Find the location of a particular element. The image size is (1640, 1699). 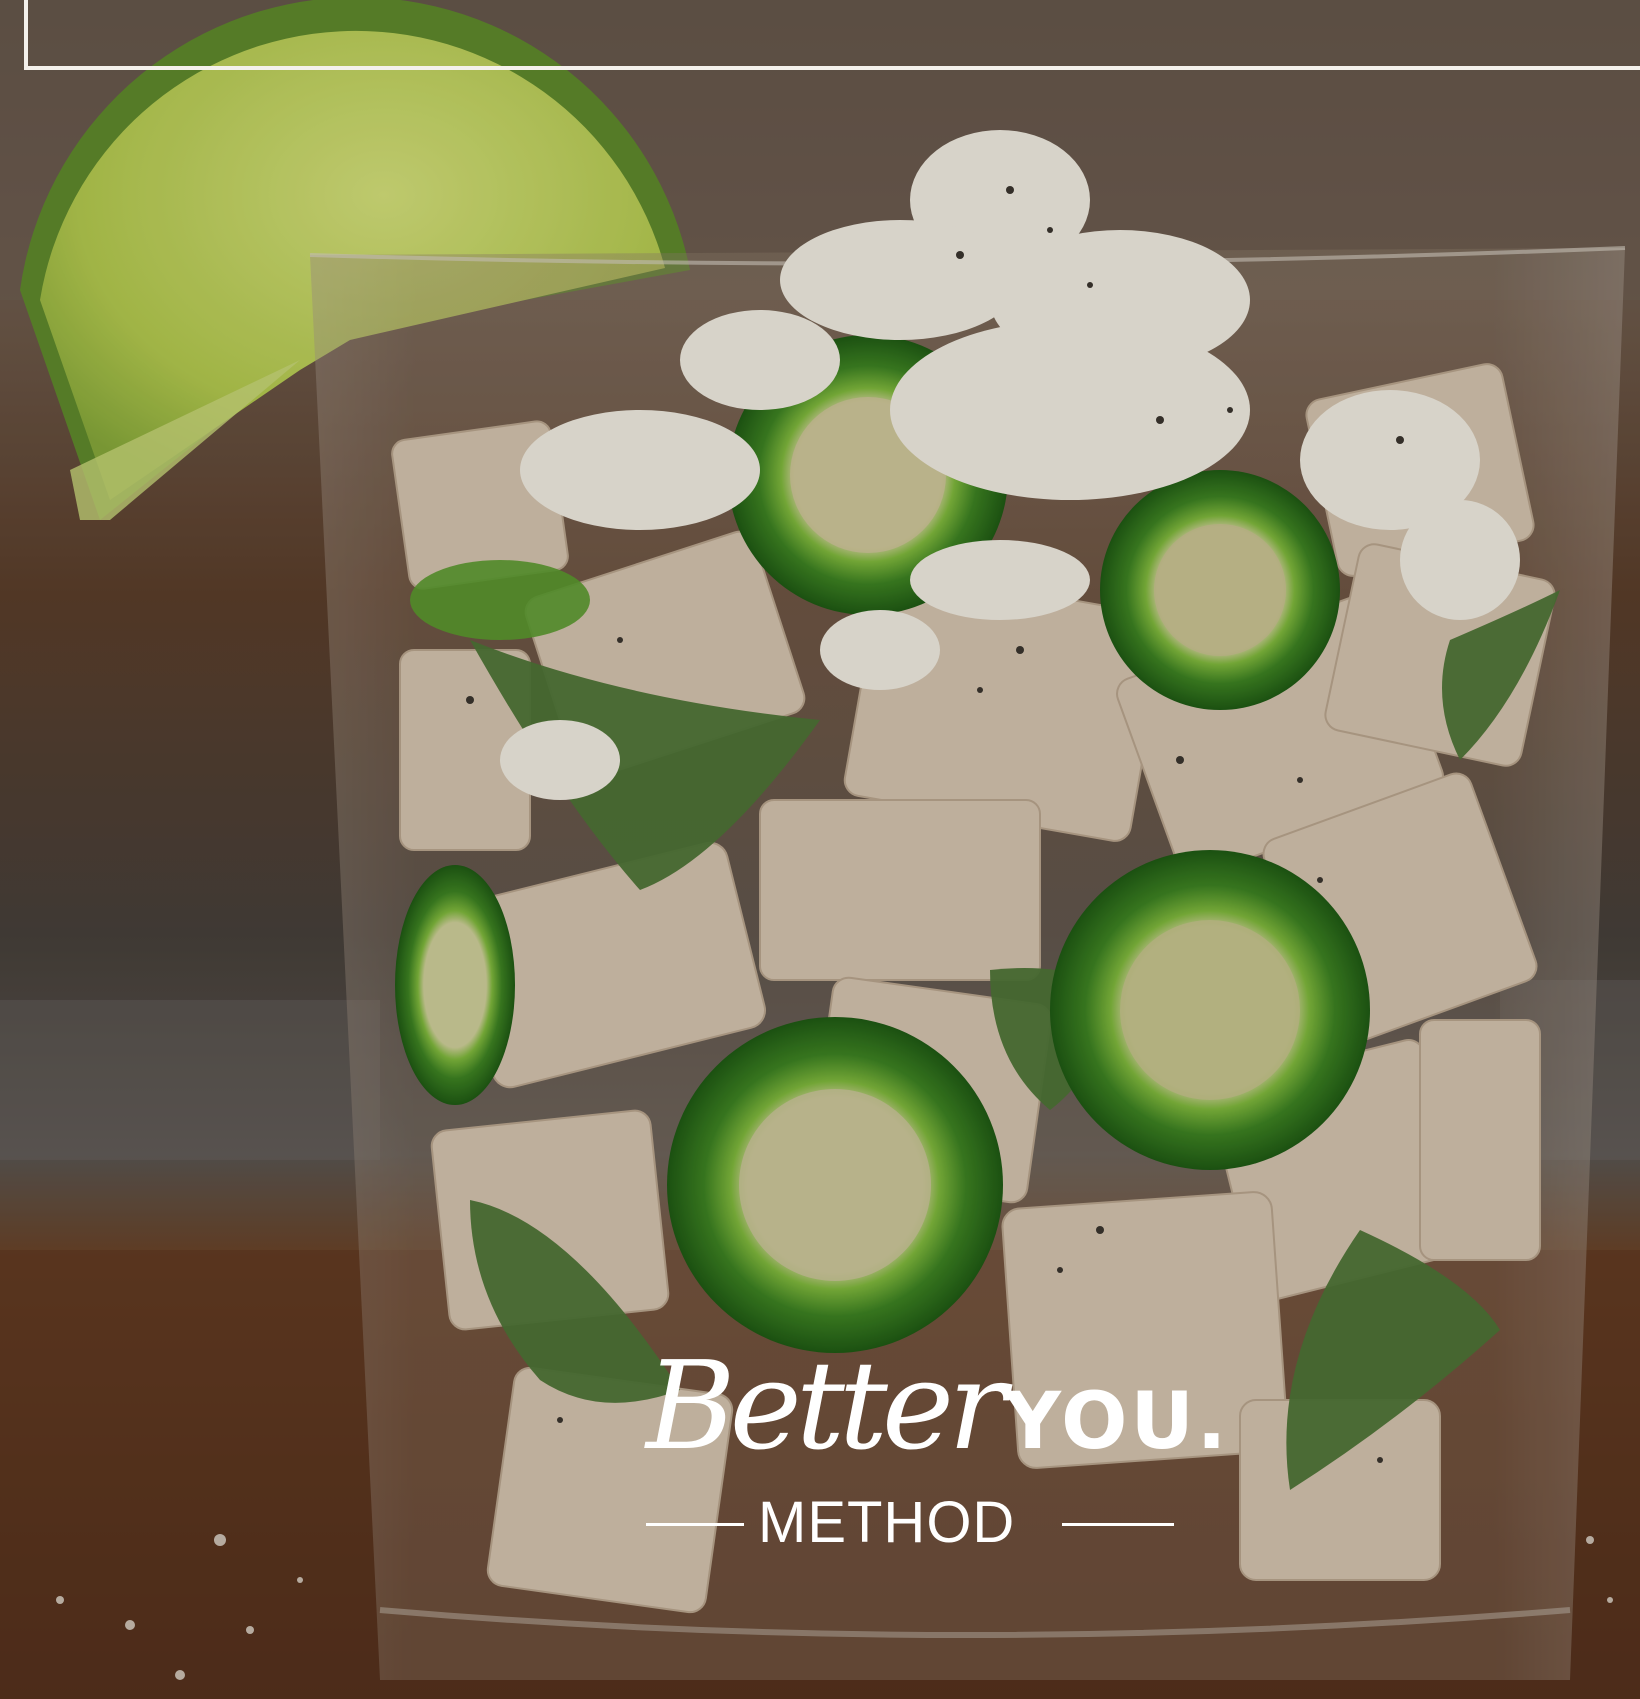

logo-rule-left is located at coordinates (695, 1524).